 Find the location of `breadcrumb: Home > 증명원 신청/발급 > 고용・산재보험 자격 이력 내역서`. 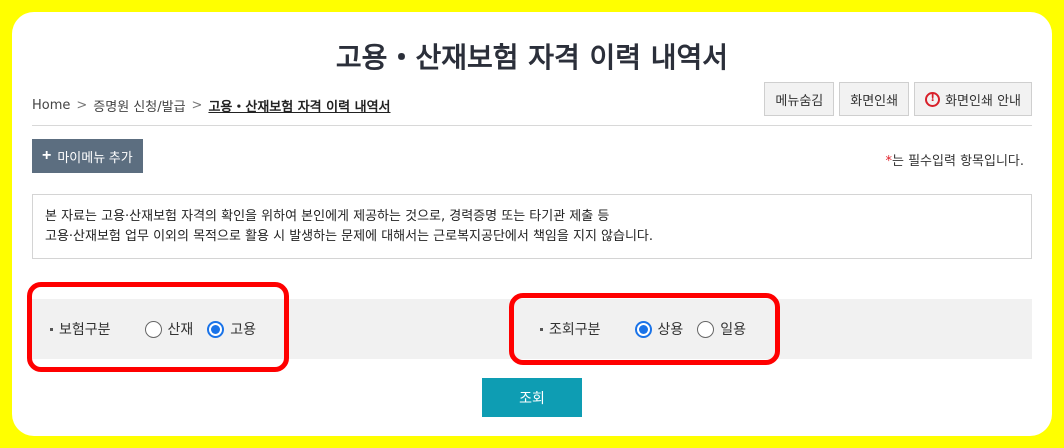

breadcrumb: Home > 증명원 신청/발급 > 고용・산재보험 자격 이력 내역서 is located at coordinates (211, 105).